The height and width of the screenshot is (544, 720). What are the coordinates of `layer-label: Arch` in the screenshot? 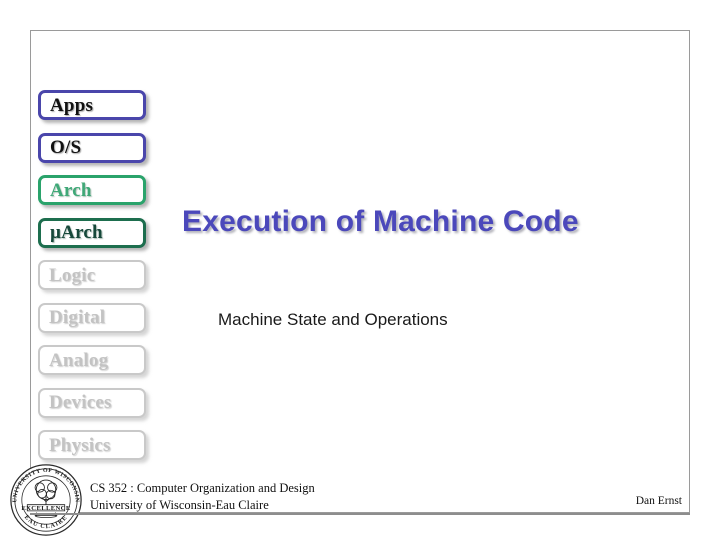 It's located at (71, 190).